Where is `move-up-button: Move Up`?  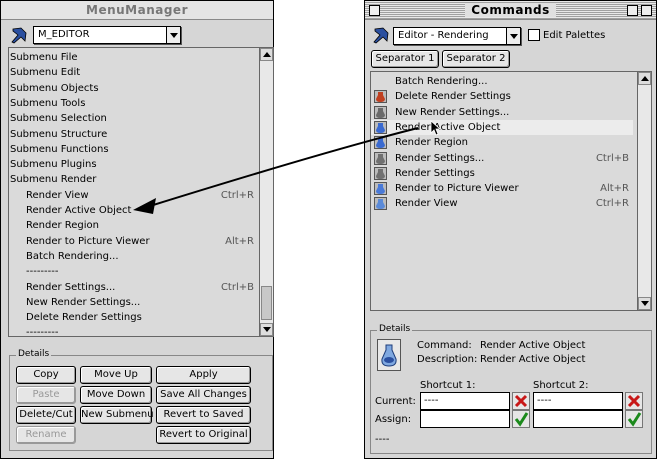
move-up-button: Move Up is located at coordinates (116, 375).